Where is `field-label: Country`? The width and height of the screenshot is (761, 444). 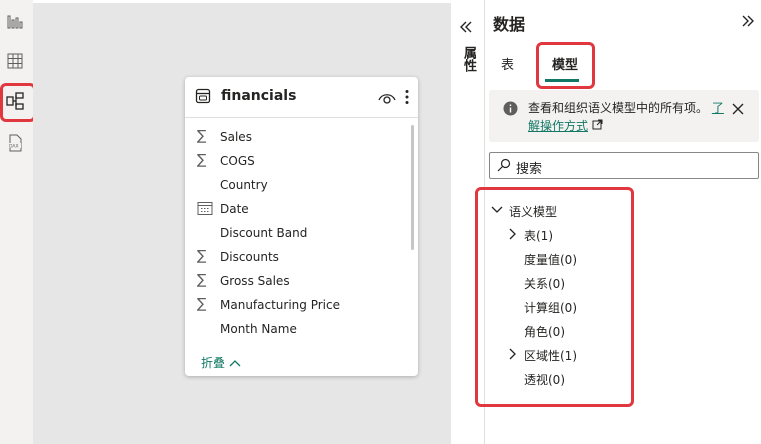 field-label: Country is located at coordinates (244, 185).